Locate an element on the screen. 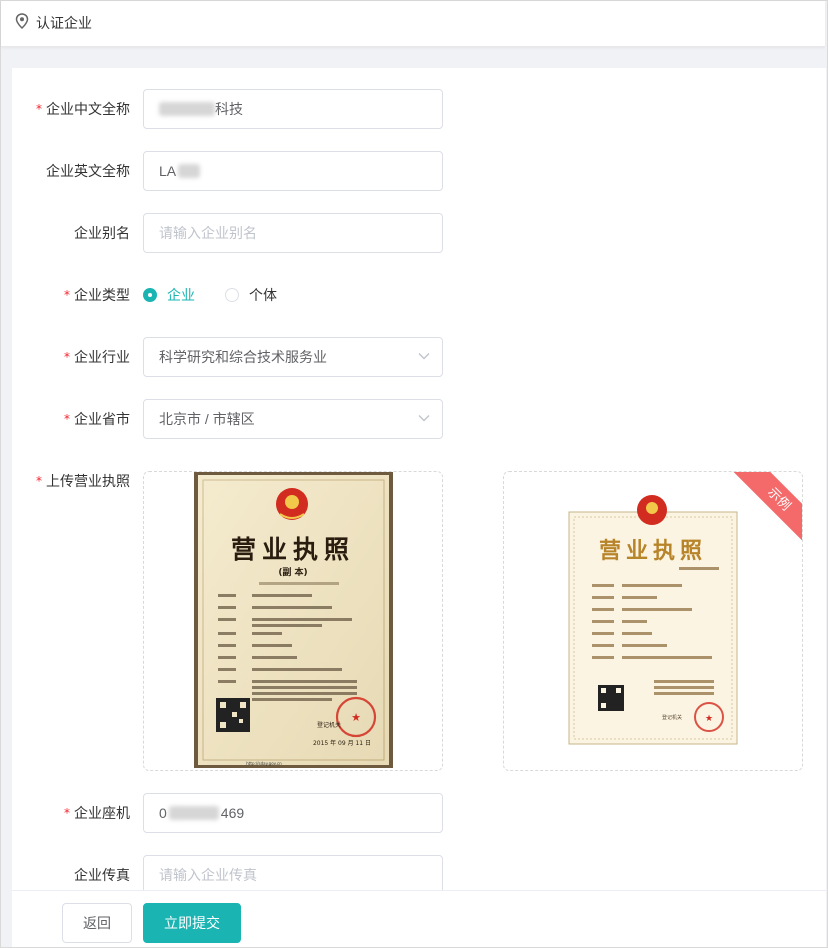  cn-name-label: * 企业中文全称 is located at coordinates (83, 109).